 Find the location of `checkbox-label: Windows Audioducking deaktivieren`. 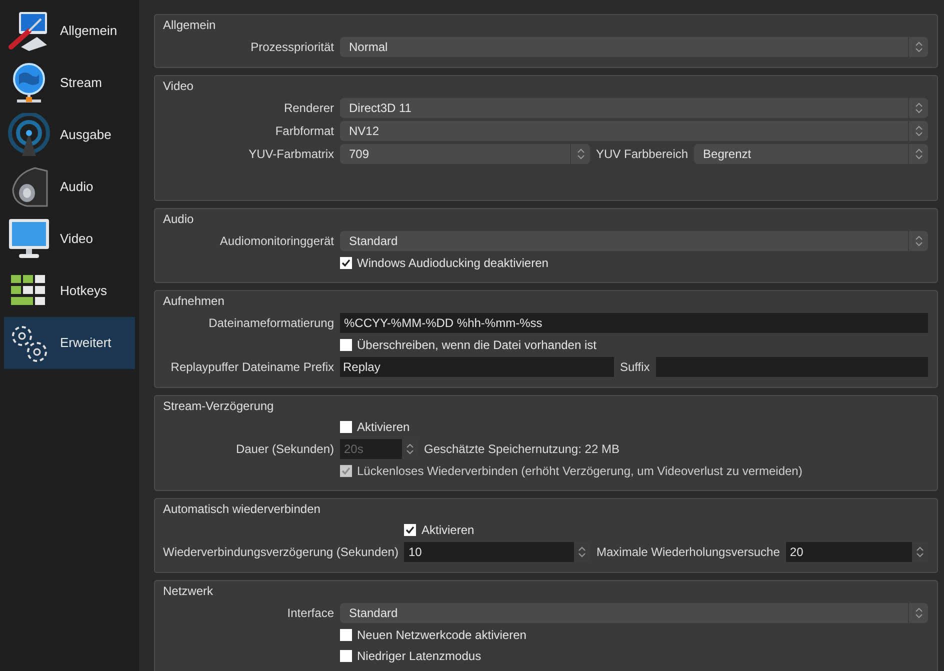

checkbox-label: Windows Audioducking deaktivieren is located at coordinates (452, 263).